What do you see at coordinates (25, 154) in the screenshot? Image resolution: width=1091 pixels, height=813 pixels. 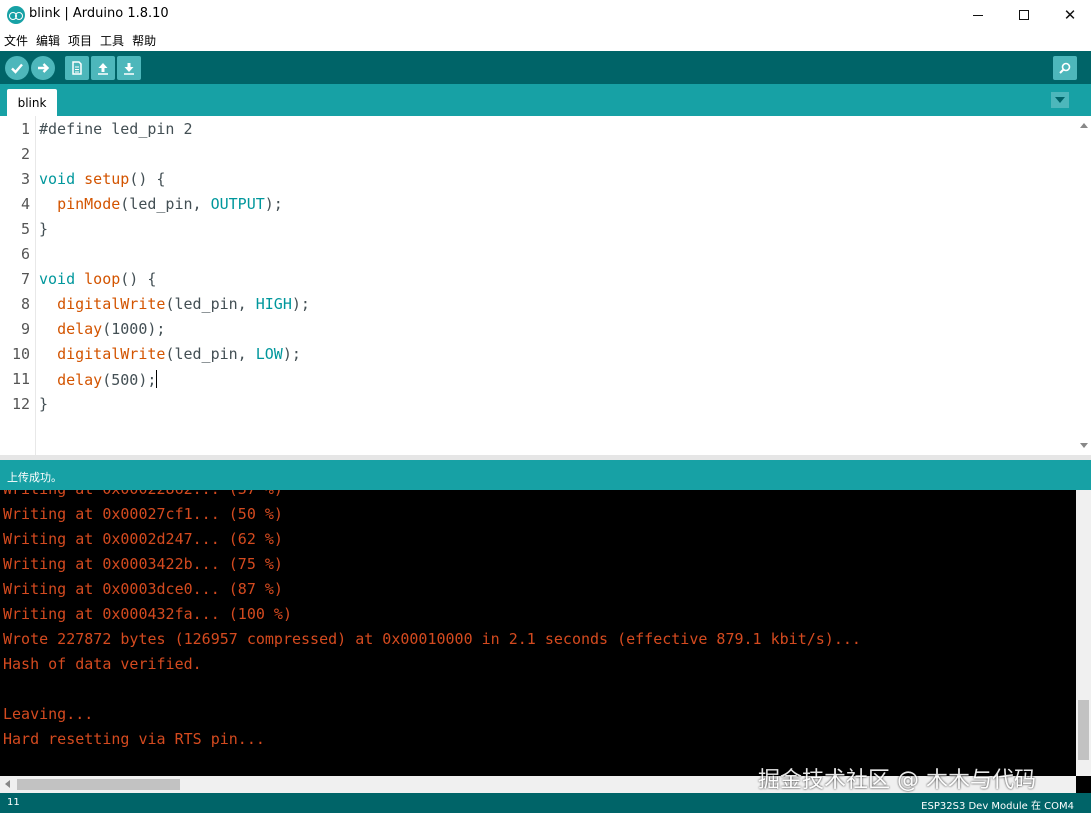 I see `line-number: 2` at bounding box center [25, 154].